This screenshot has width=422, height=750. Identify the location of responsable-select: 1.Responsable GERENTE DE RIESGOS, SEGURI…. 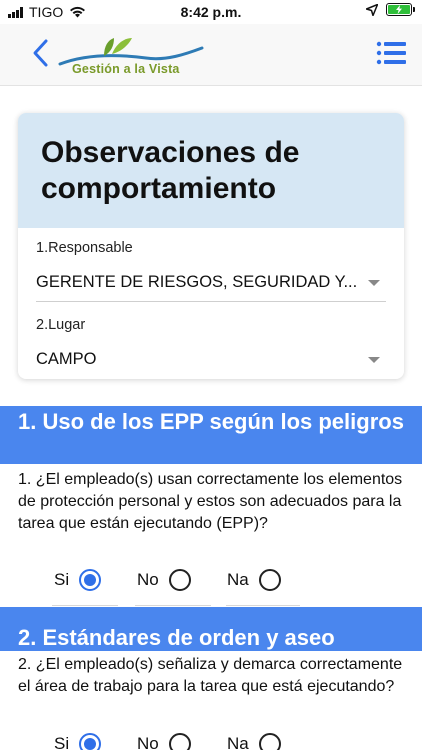
(211, 266).